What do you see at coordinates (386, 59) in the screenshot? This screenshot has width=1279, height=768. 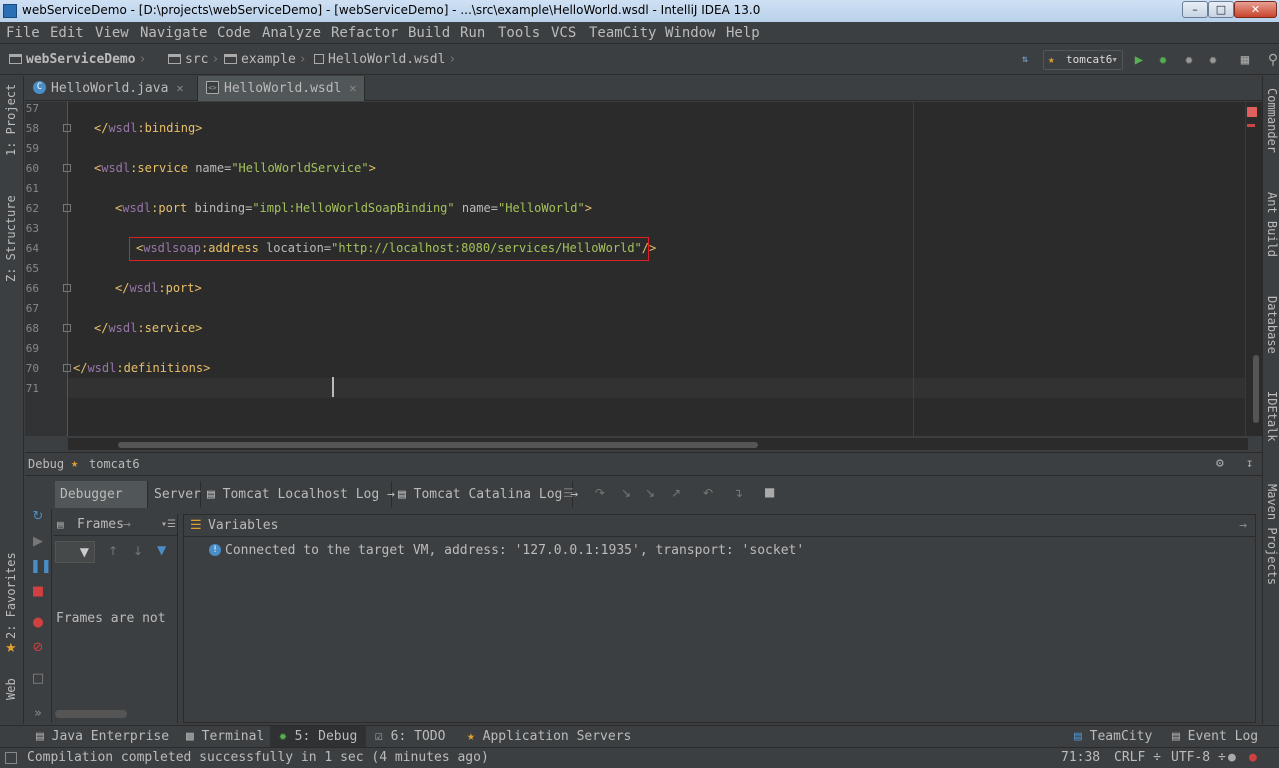 I see `breadcrumb-file: HelloWorld.wsdl ›` at bounding box center [386, 59].